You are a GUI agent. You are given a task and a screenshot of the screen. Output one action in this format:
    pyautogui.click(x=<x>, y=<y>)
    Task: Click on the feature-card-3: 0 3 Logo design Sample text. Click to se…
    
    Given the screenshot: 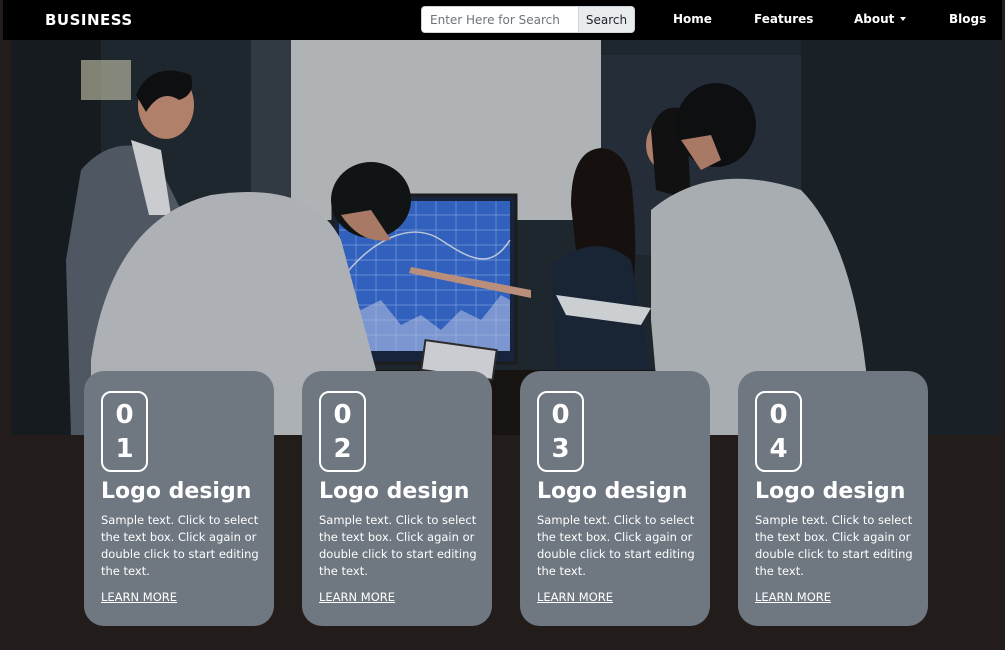 What is the action you would take?
    pyautogui.click(x=615, y=498)
    